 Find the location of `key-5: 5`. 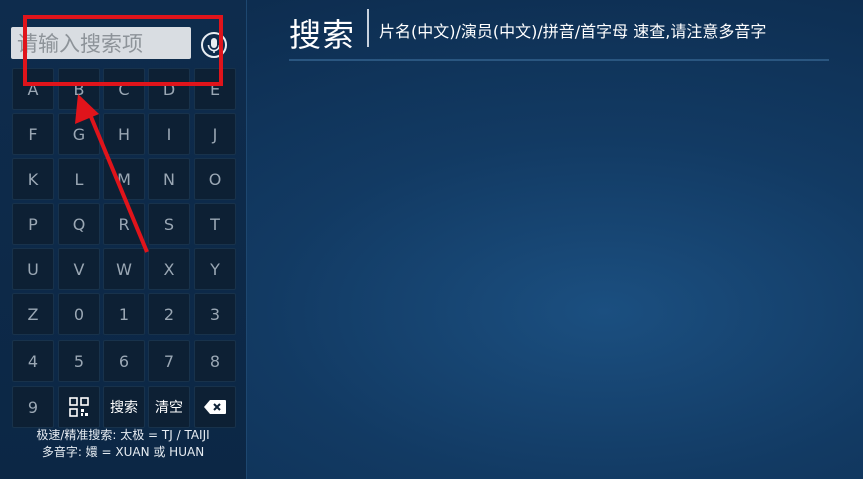

key-5: 5 is located at coordinates (79, 361).